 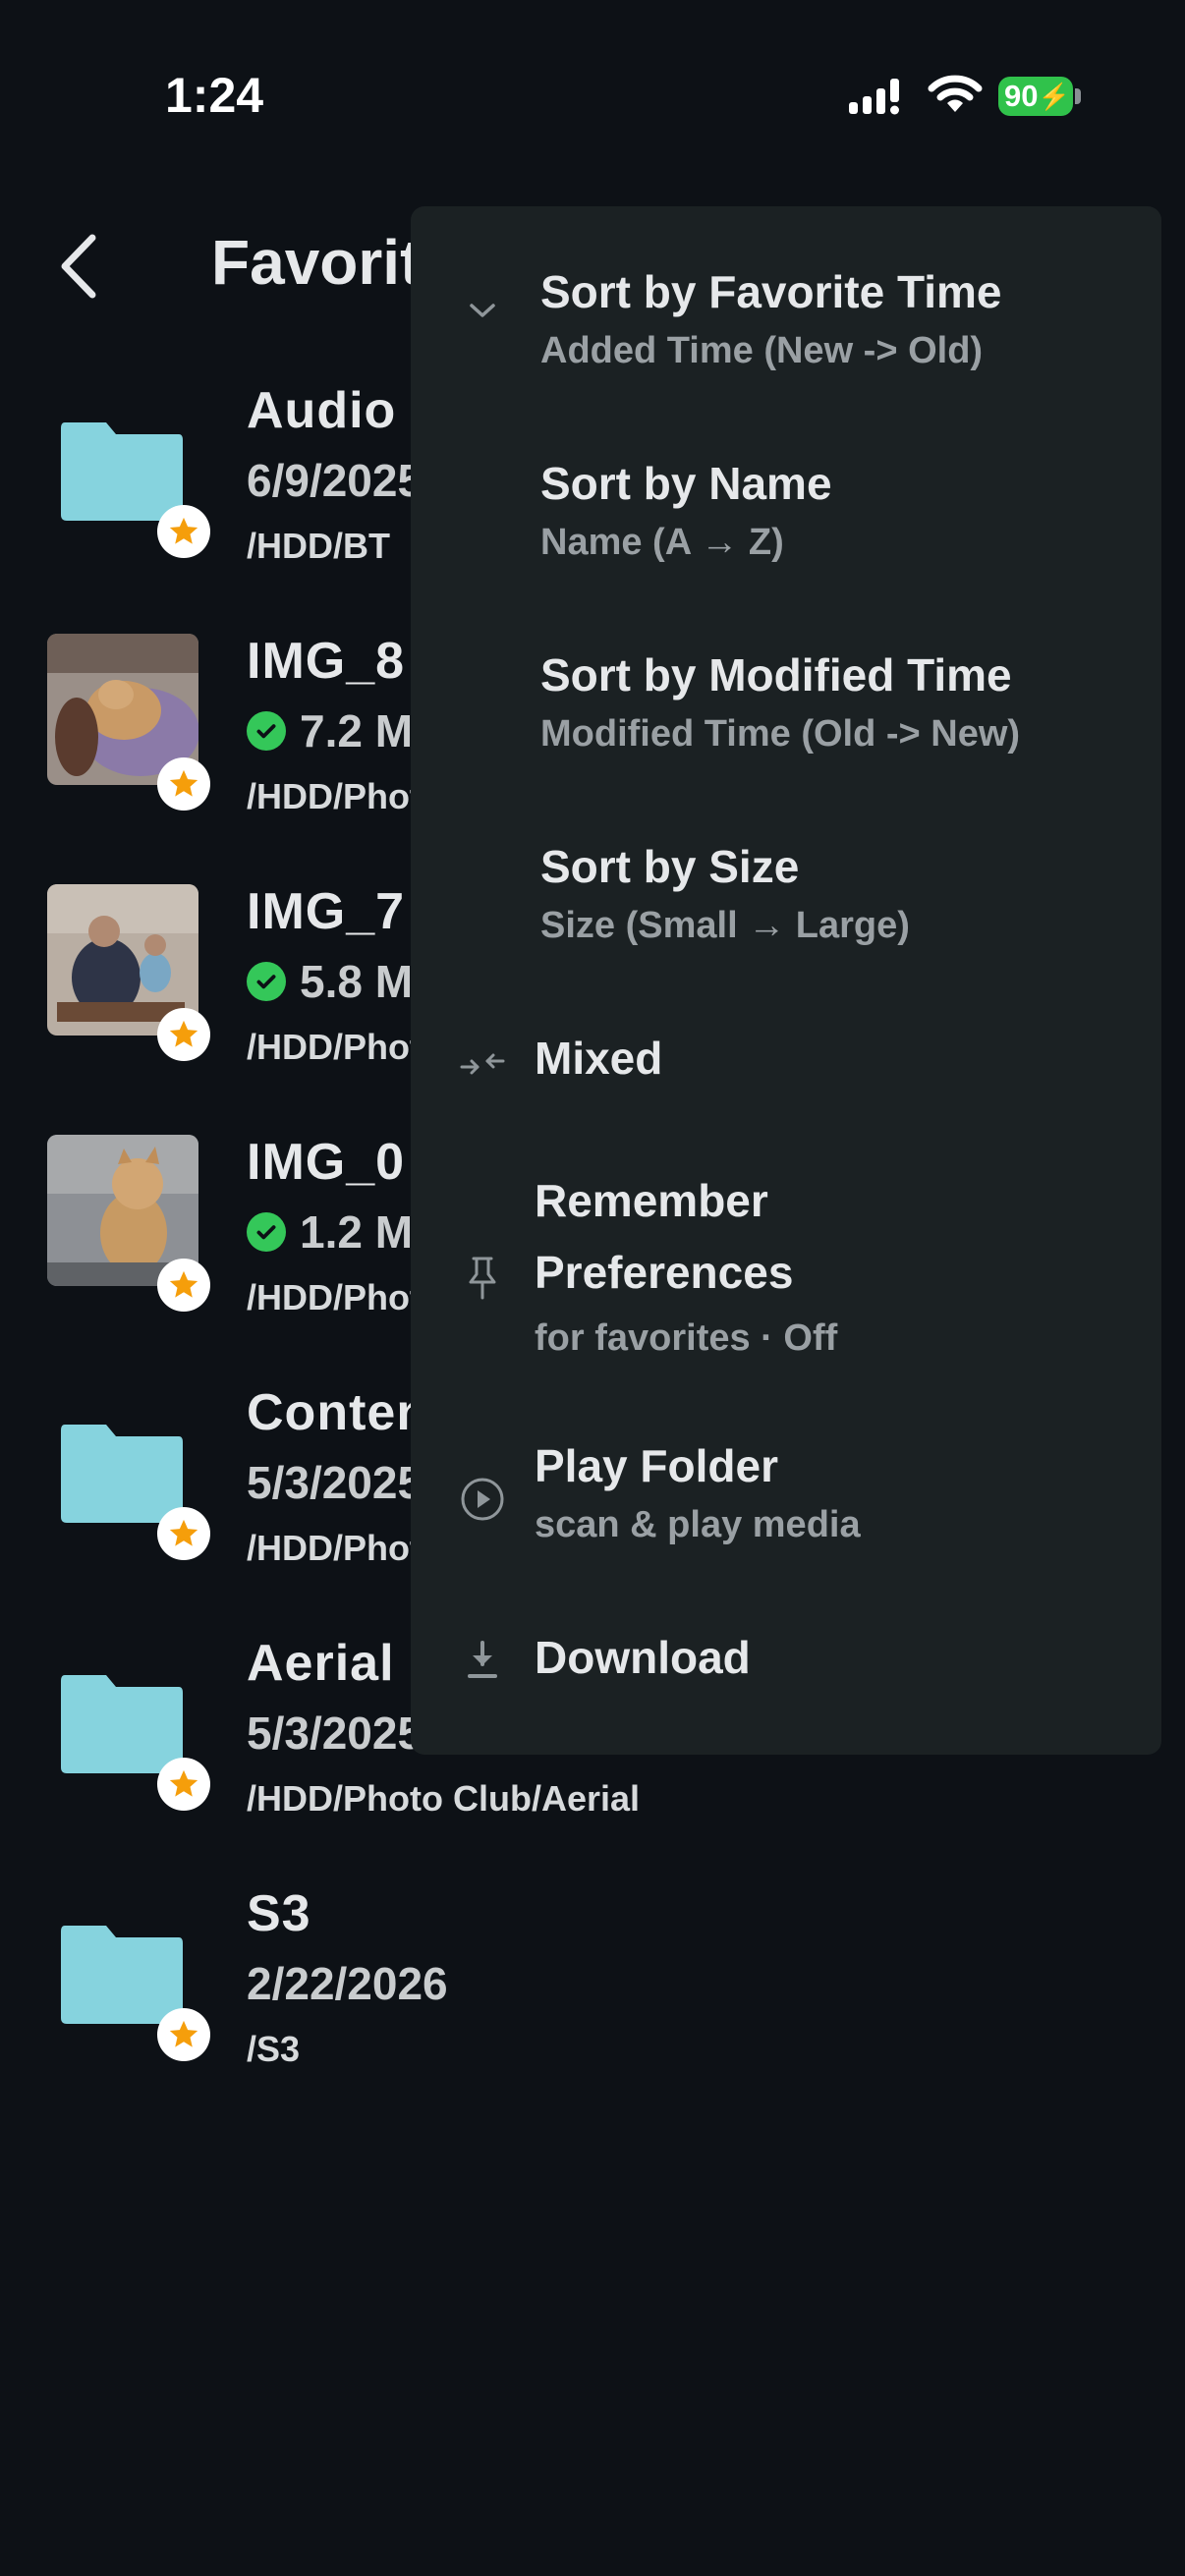 I want to click on chevron-left-icon, so click(x=78, y=266).